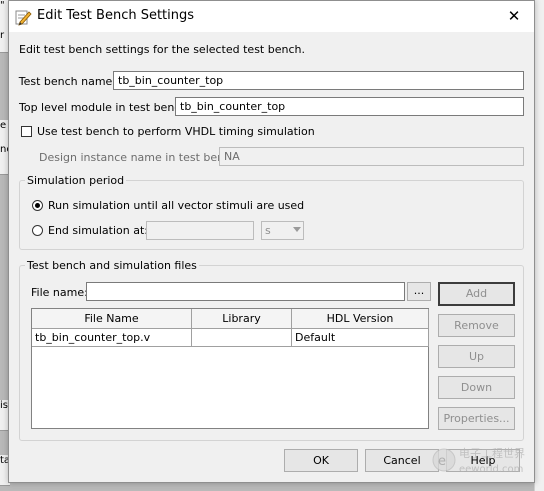 This screenshot has width=544, height=491. Describe the element at coordinates (112, 338) in the screenshot. I see `table-row-file-name: tb_bin_counter_top.v` at that location.